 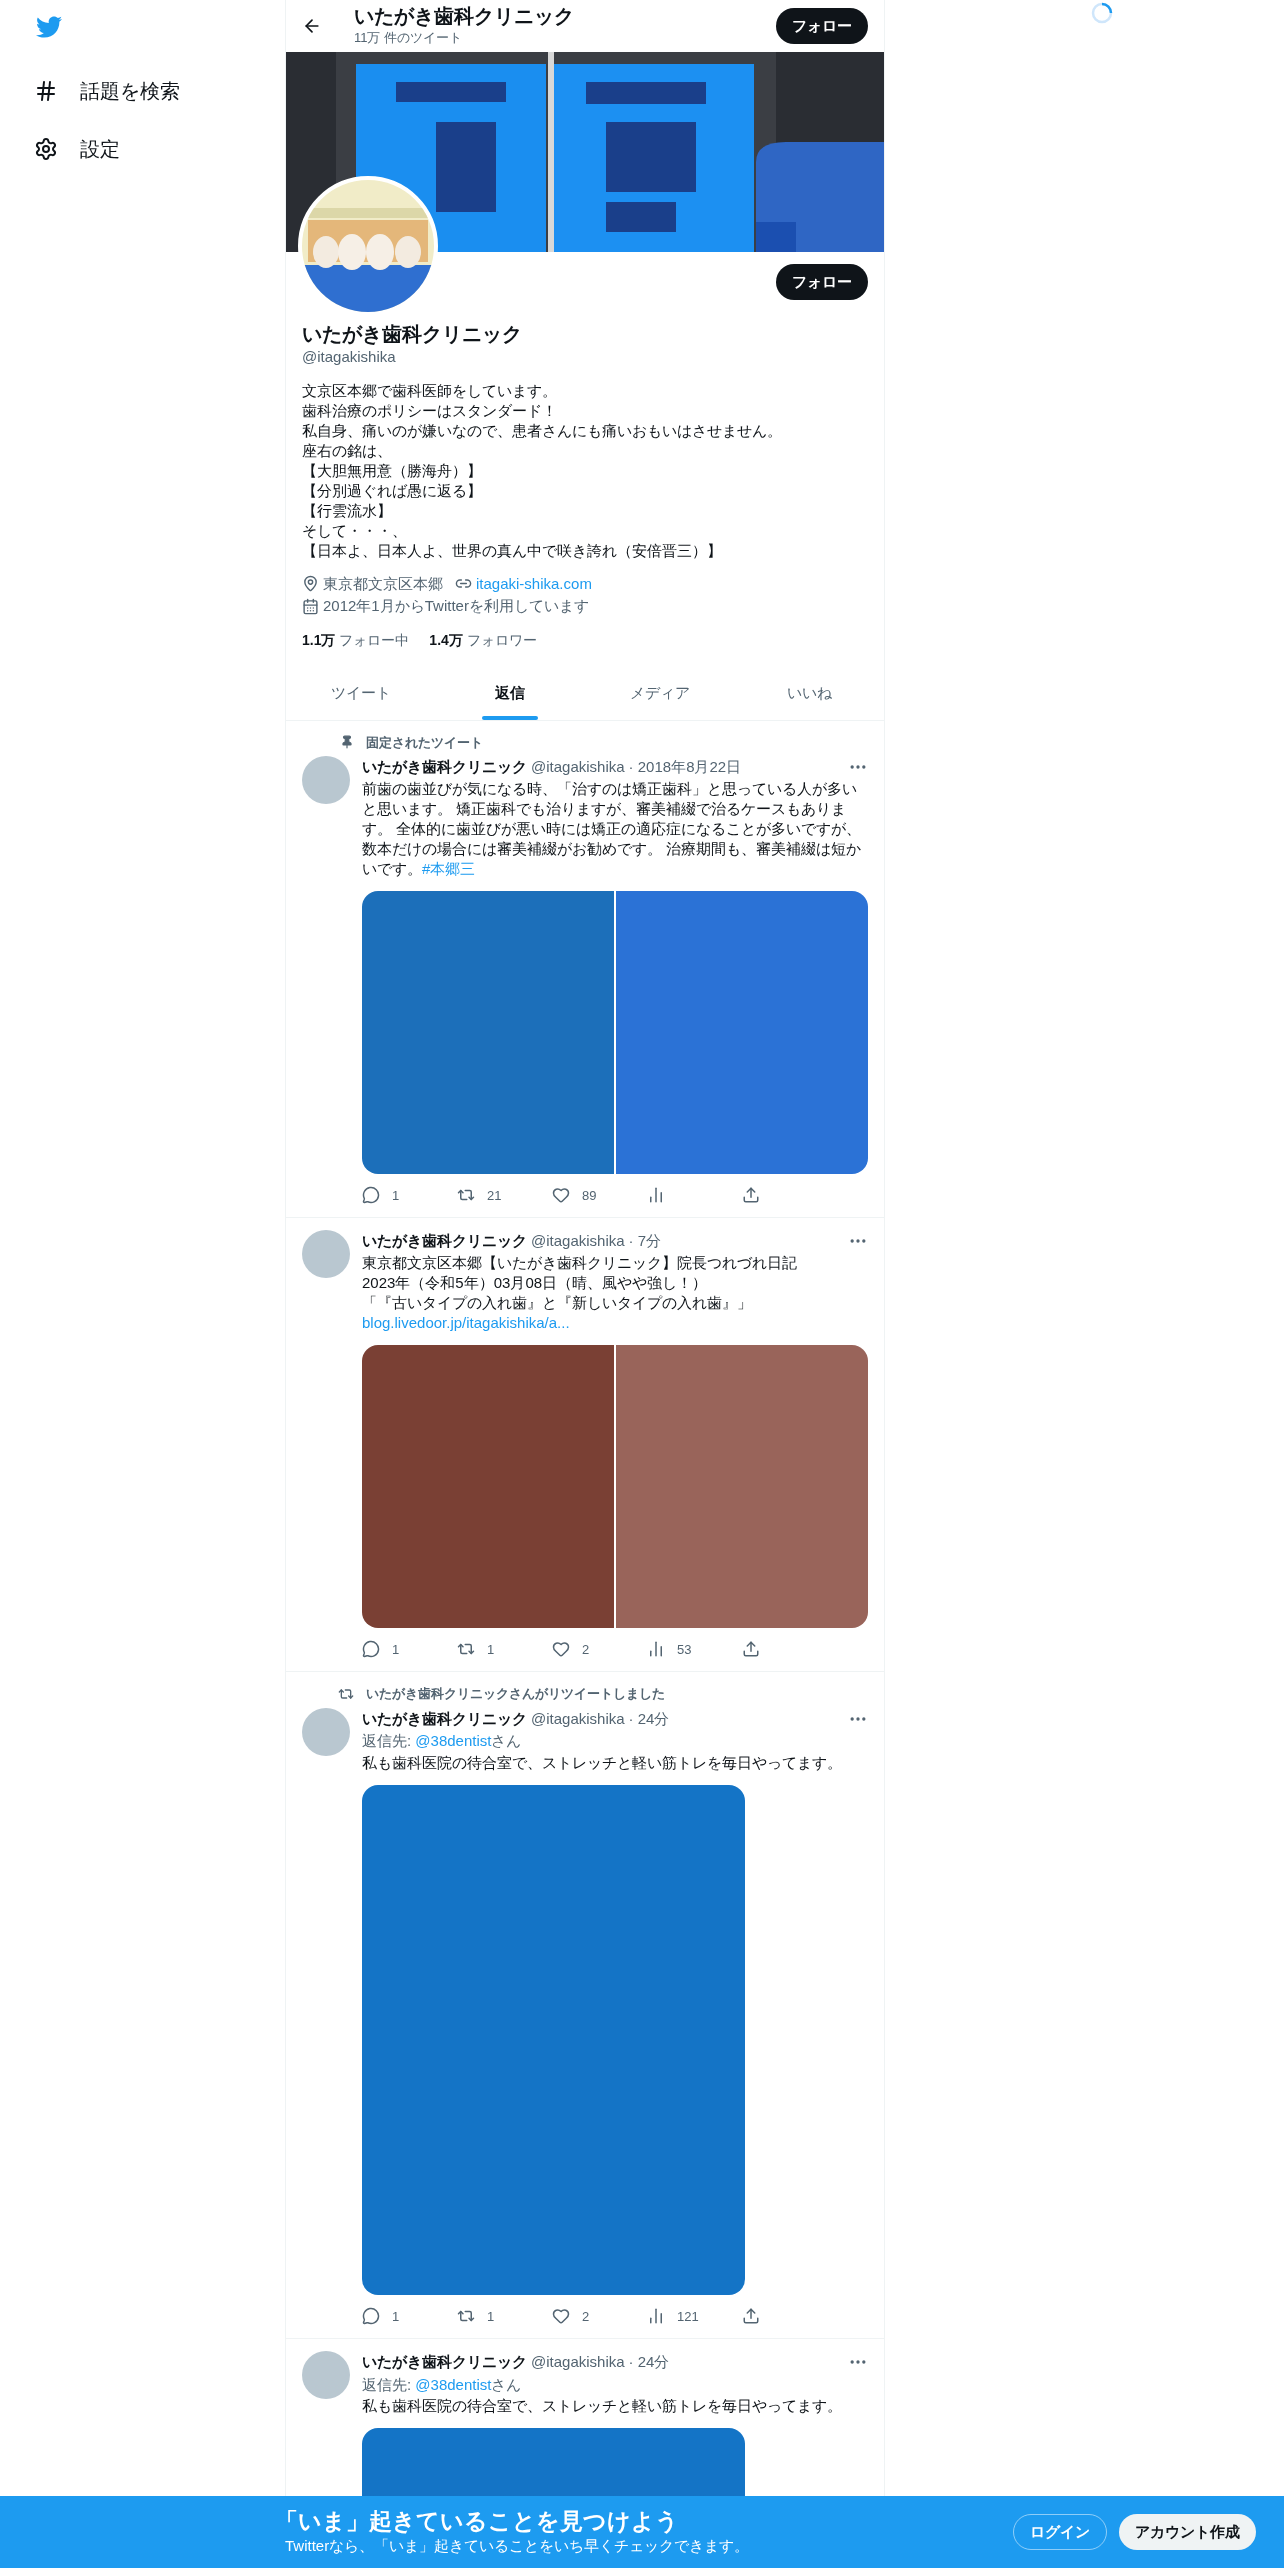 What do you see at coordinates (515, 1694) in the screenshot?
I see `tweet-context: いたがき歯科クリニックさんがリツイートしました` at bounding box center [515, 1694].